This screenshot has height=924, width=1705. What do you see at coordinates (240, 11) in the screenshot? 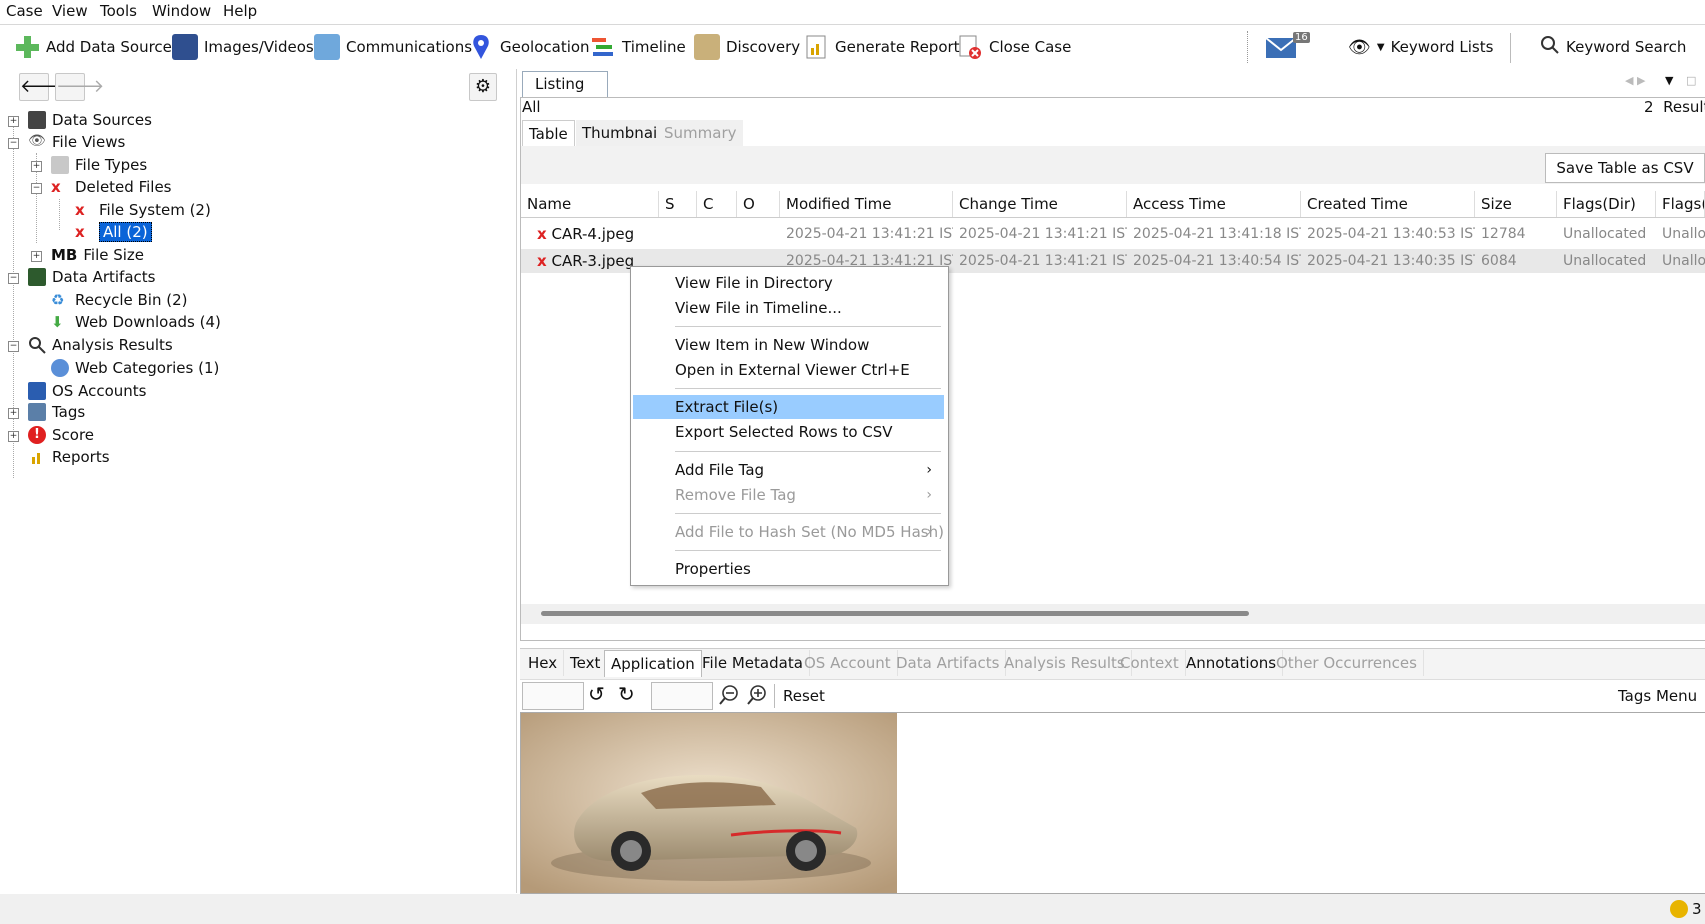
I see `menu-help: Help` at bounding box center [240, 11].